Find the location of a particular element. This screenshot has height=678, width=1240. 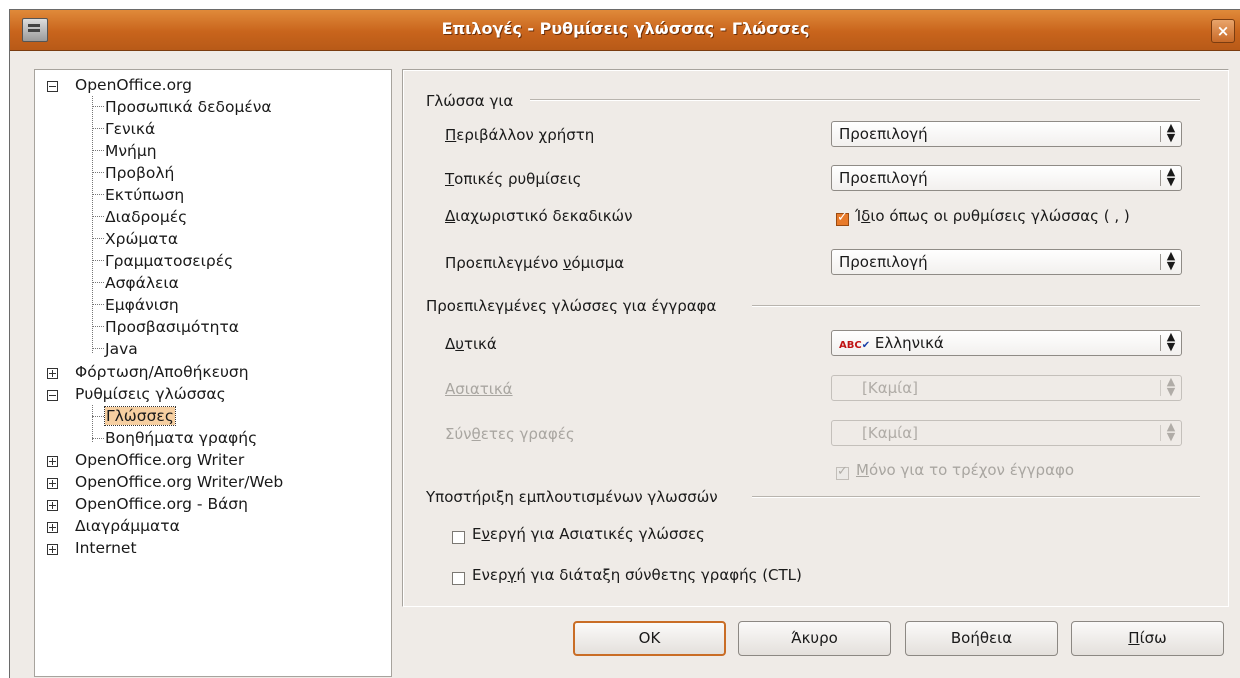

section-default-languages-title: Προεπιλεγμένες γλώσσες για έγγραφα is located at coordinates (571, 306).